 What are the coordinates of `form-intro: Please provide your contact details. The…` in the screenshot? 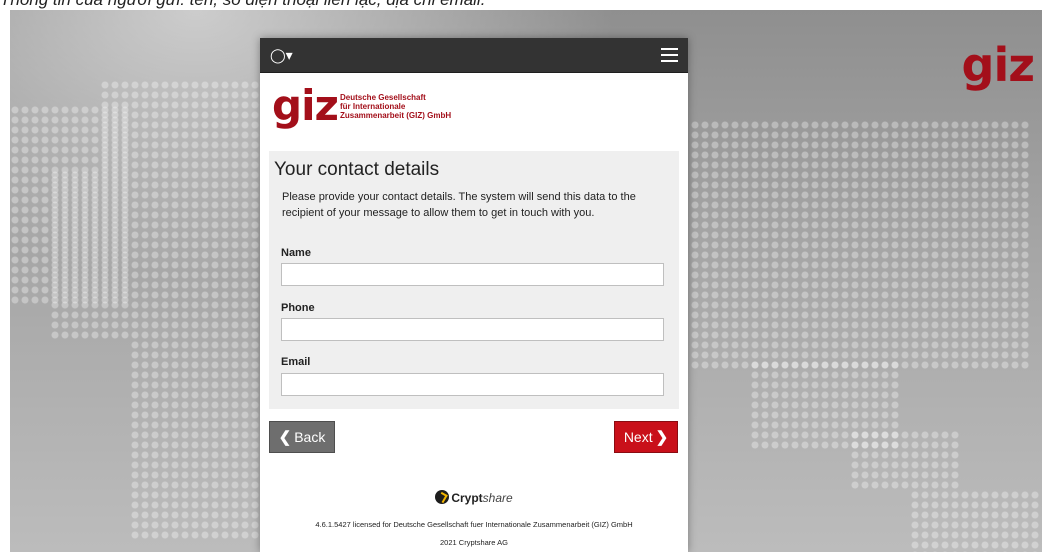 It's located at (459, 205).